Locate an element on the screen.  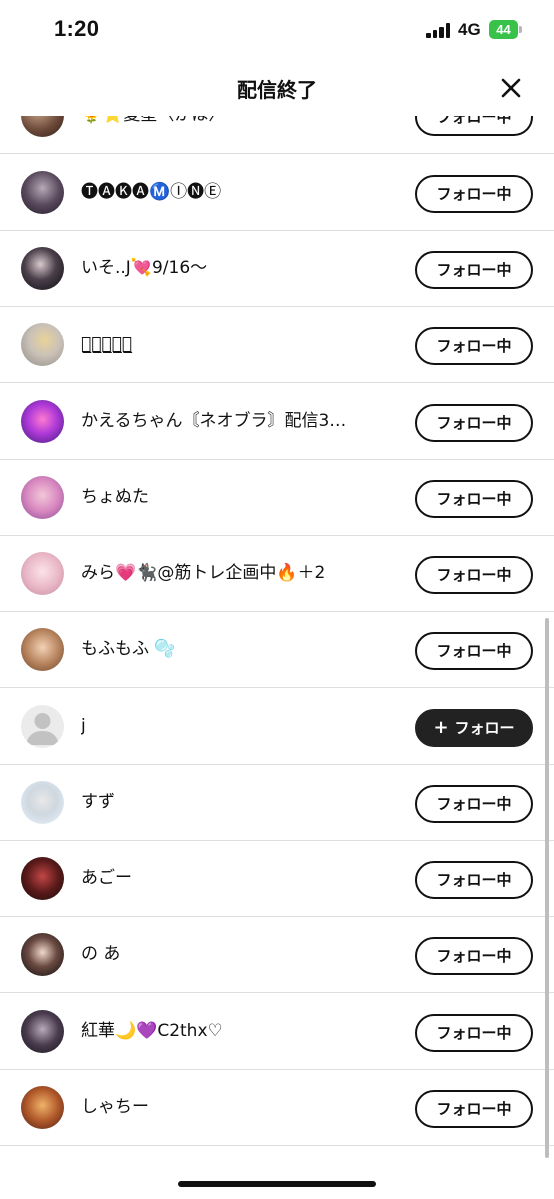
scrollbar is located at coordinates (547, 888).